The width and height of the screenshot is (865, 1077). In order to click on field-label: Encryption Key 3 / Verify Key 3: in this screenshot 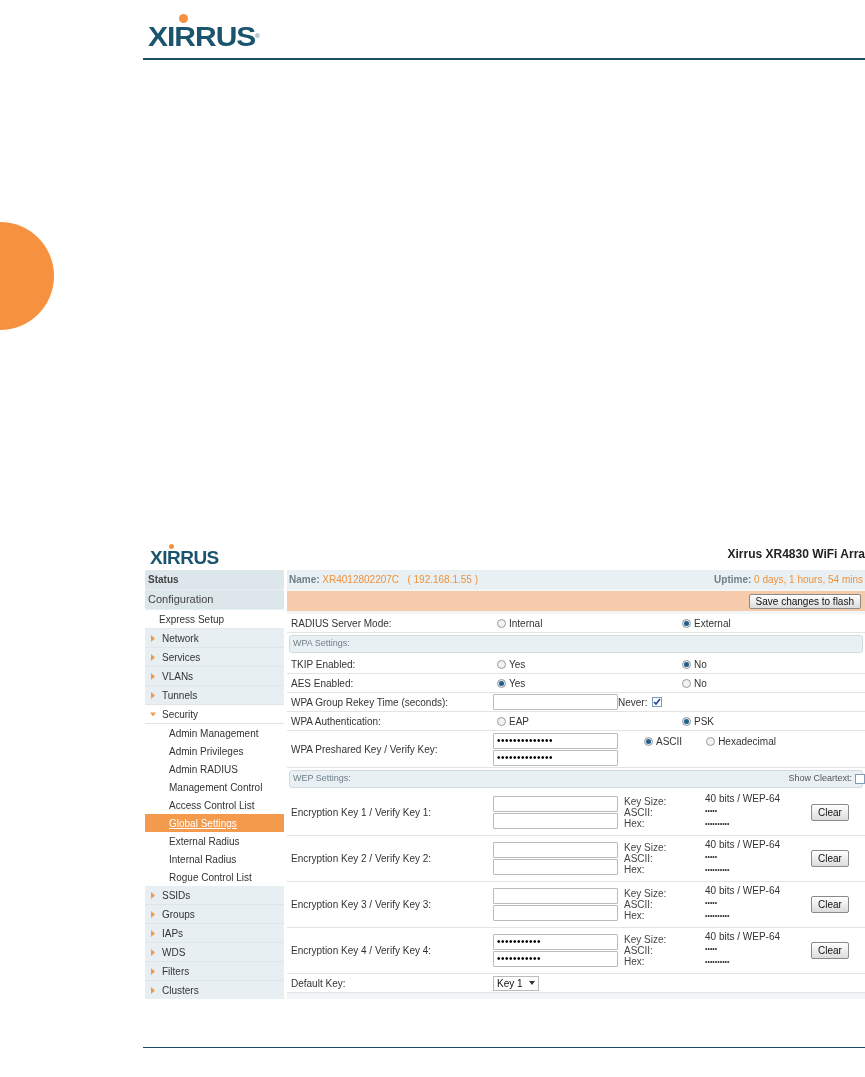, I will do `click(361, 905)`.